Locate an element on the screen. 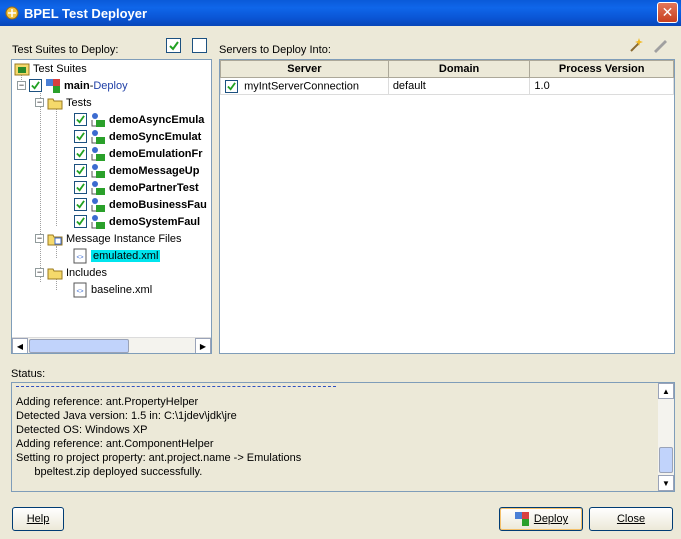  test-name: demoBusinessFau is located at coordinates (158, 204).